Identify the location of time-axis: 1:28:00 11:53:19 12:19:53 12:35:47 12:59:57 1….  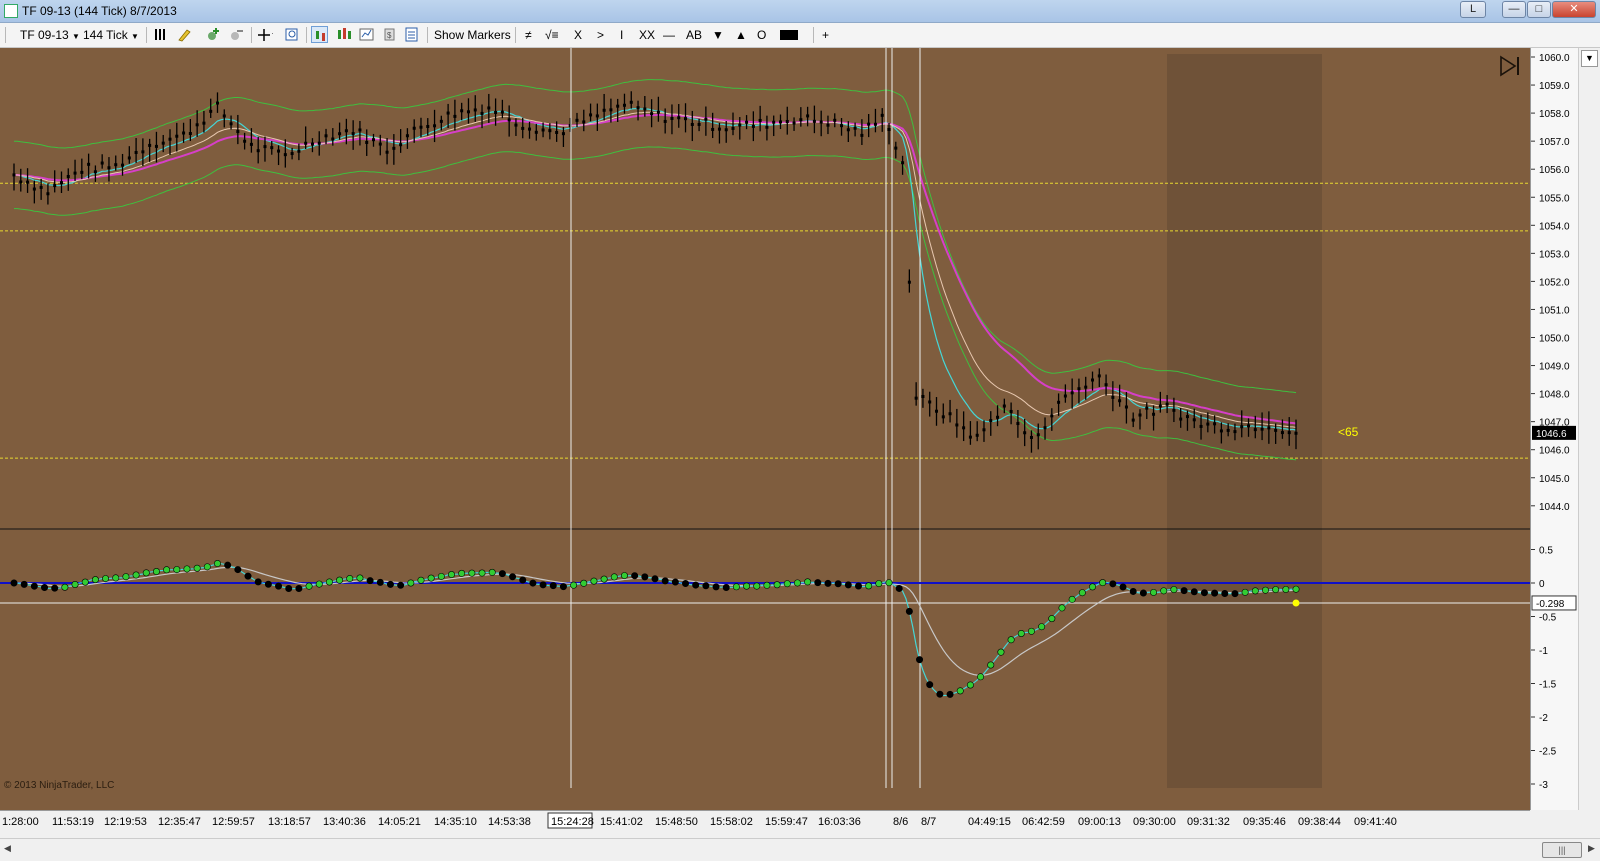
(765, 820).